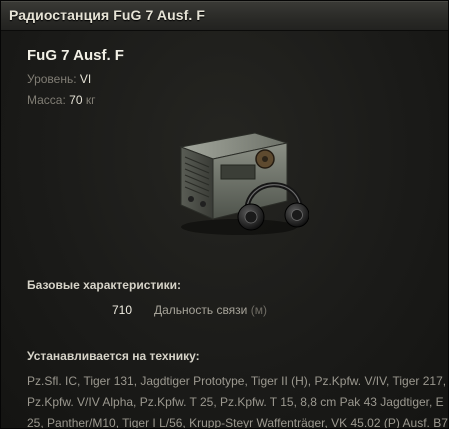 The image size is (449, 429). I want to click on stat-row-signal-range: 710 Дальность связи (м), so click(224, 311).